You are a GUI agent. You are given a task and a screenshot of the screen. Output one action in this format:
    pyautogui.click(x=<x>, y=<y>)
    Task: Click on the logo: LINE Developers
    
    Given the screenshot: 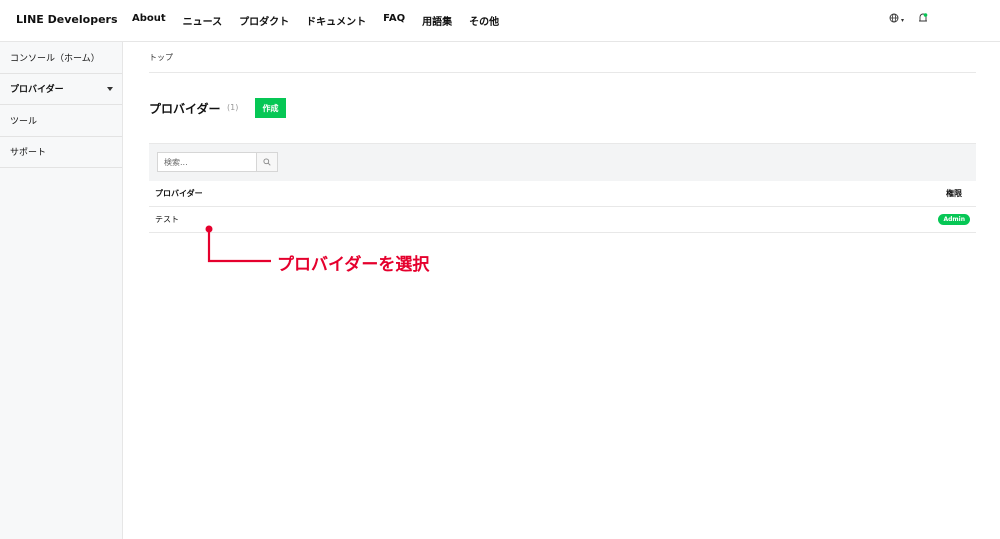 What is the action you would take?
    pyautogui.click(x=67, y=19)
    